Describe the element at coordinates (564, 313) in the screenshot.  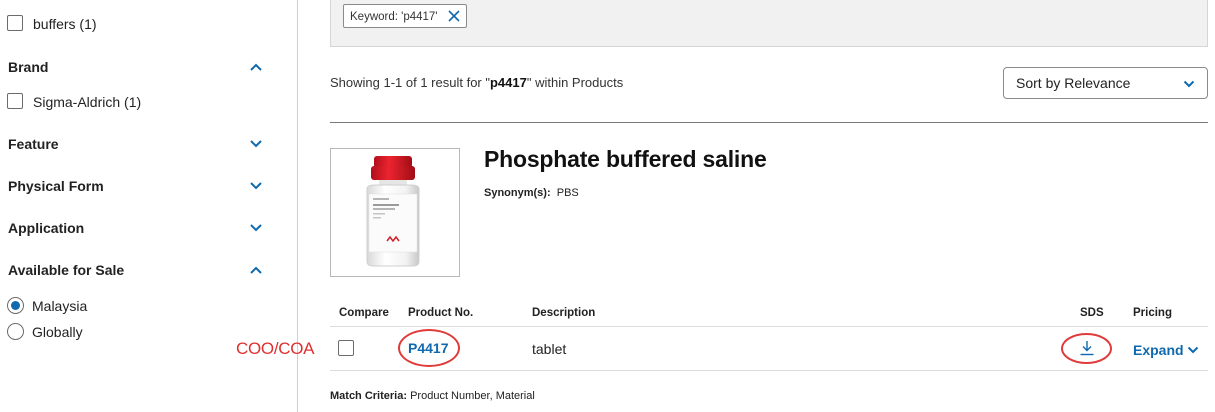
I see `description-header: Description` at that location.